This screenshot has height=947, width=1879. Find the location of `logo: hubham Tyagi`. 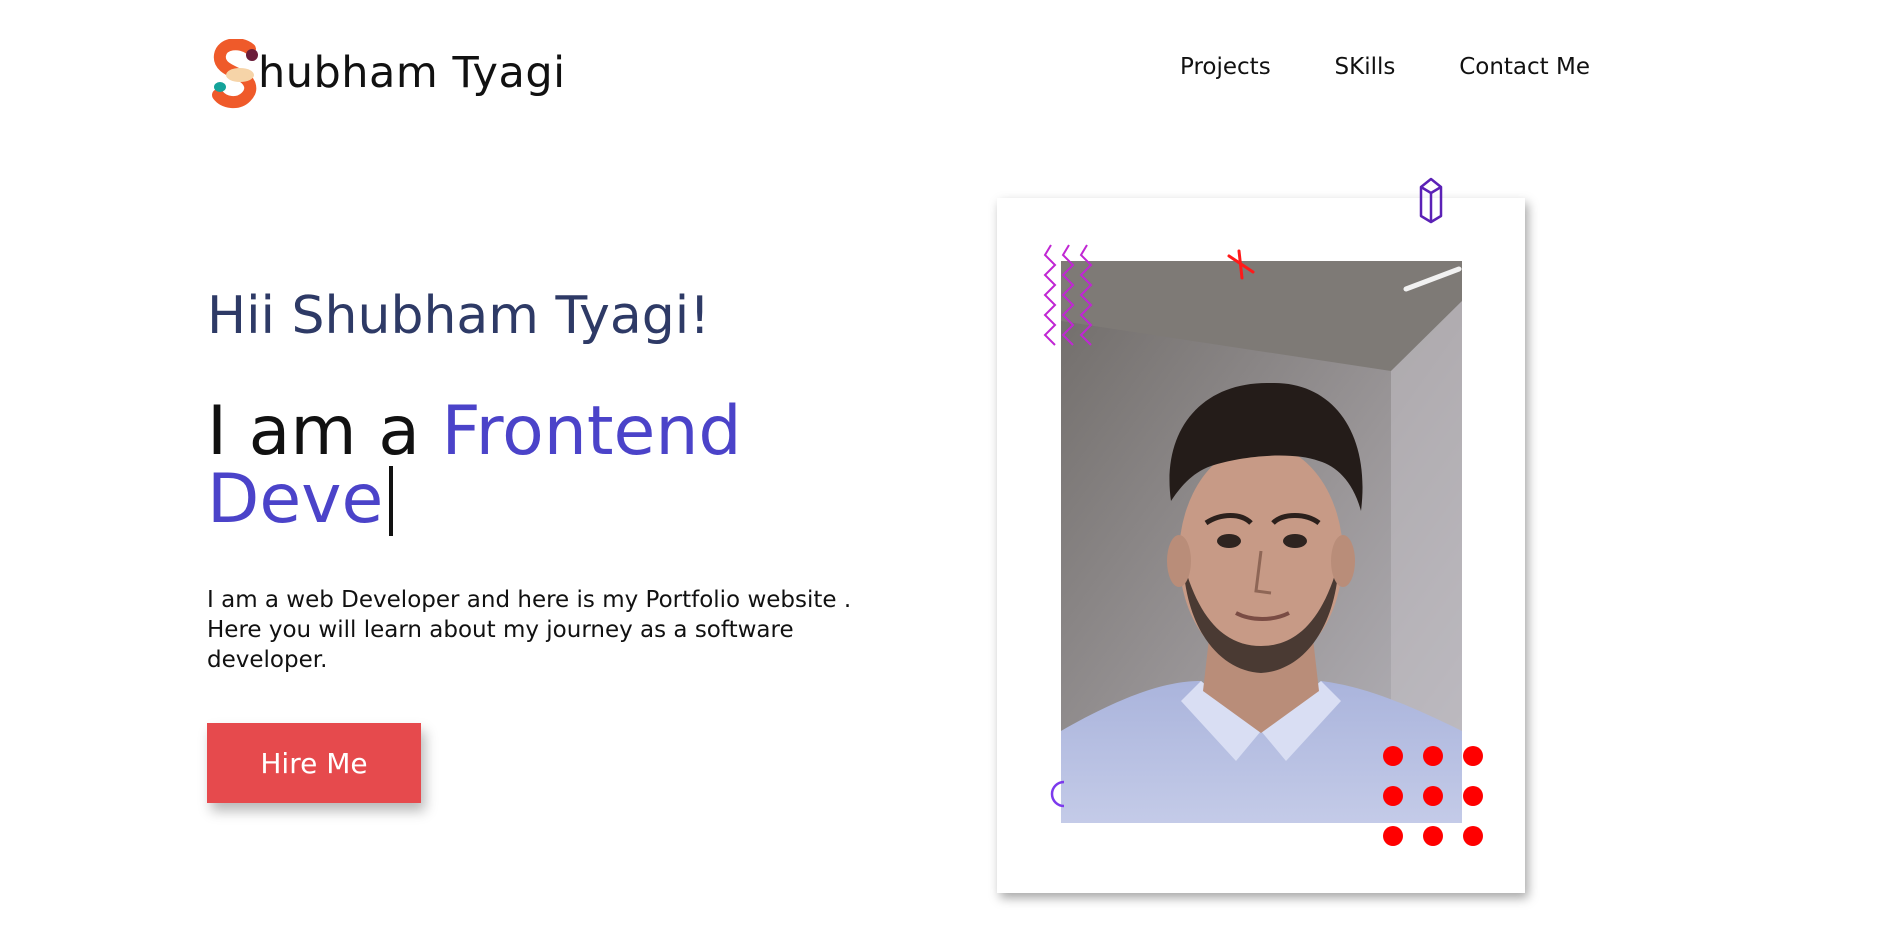

logo: hubham Tyagi is located at coordinates (388, 73).